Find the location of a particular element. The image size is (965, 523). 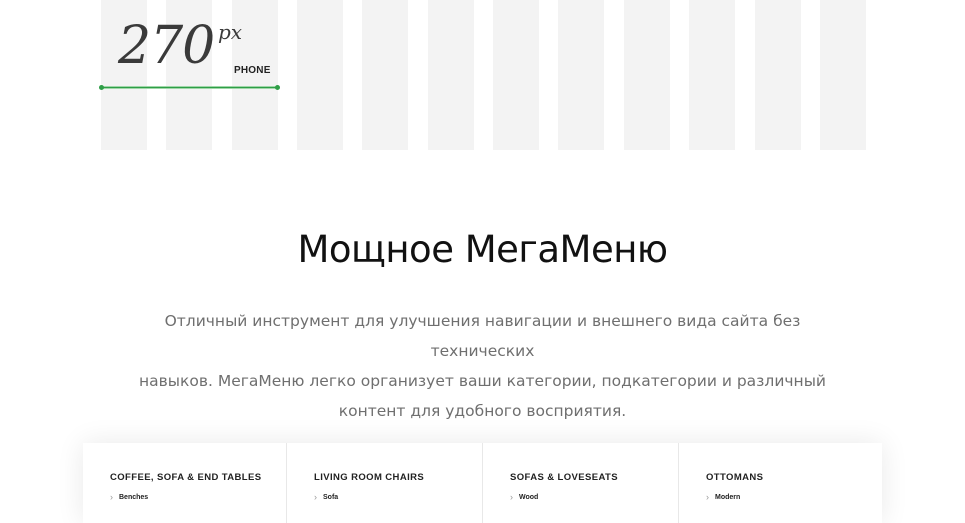

breakpoint-device-label: PHONE is located at coordinates (252, 70).